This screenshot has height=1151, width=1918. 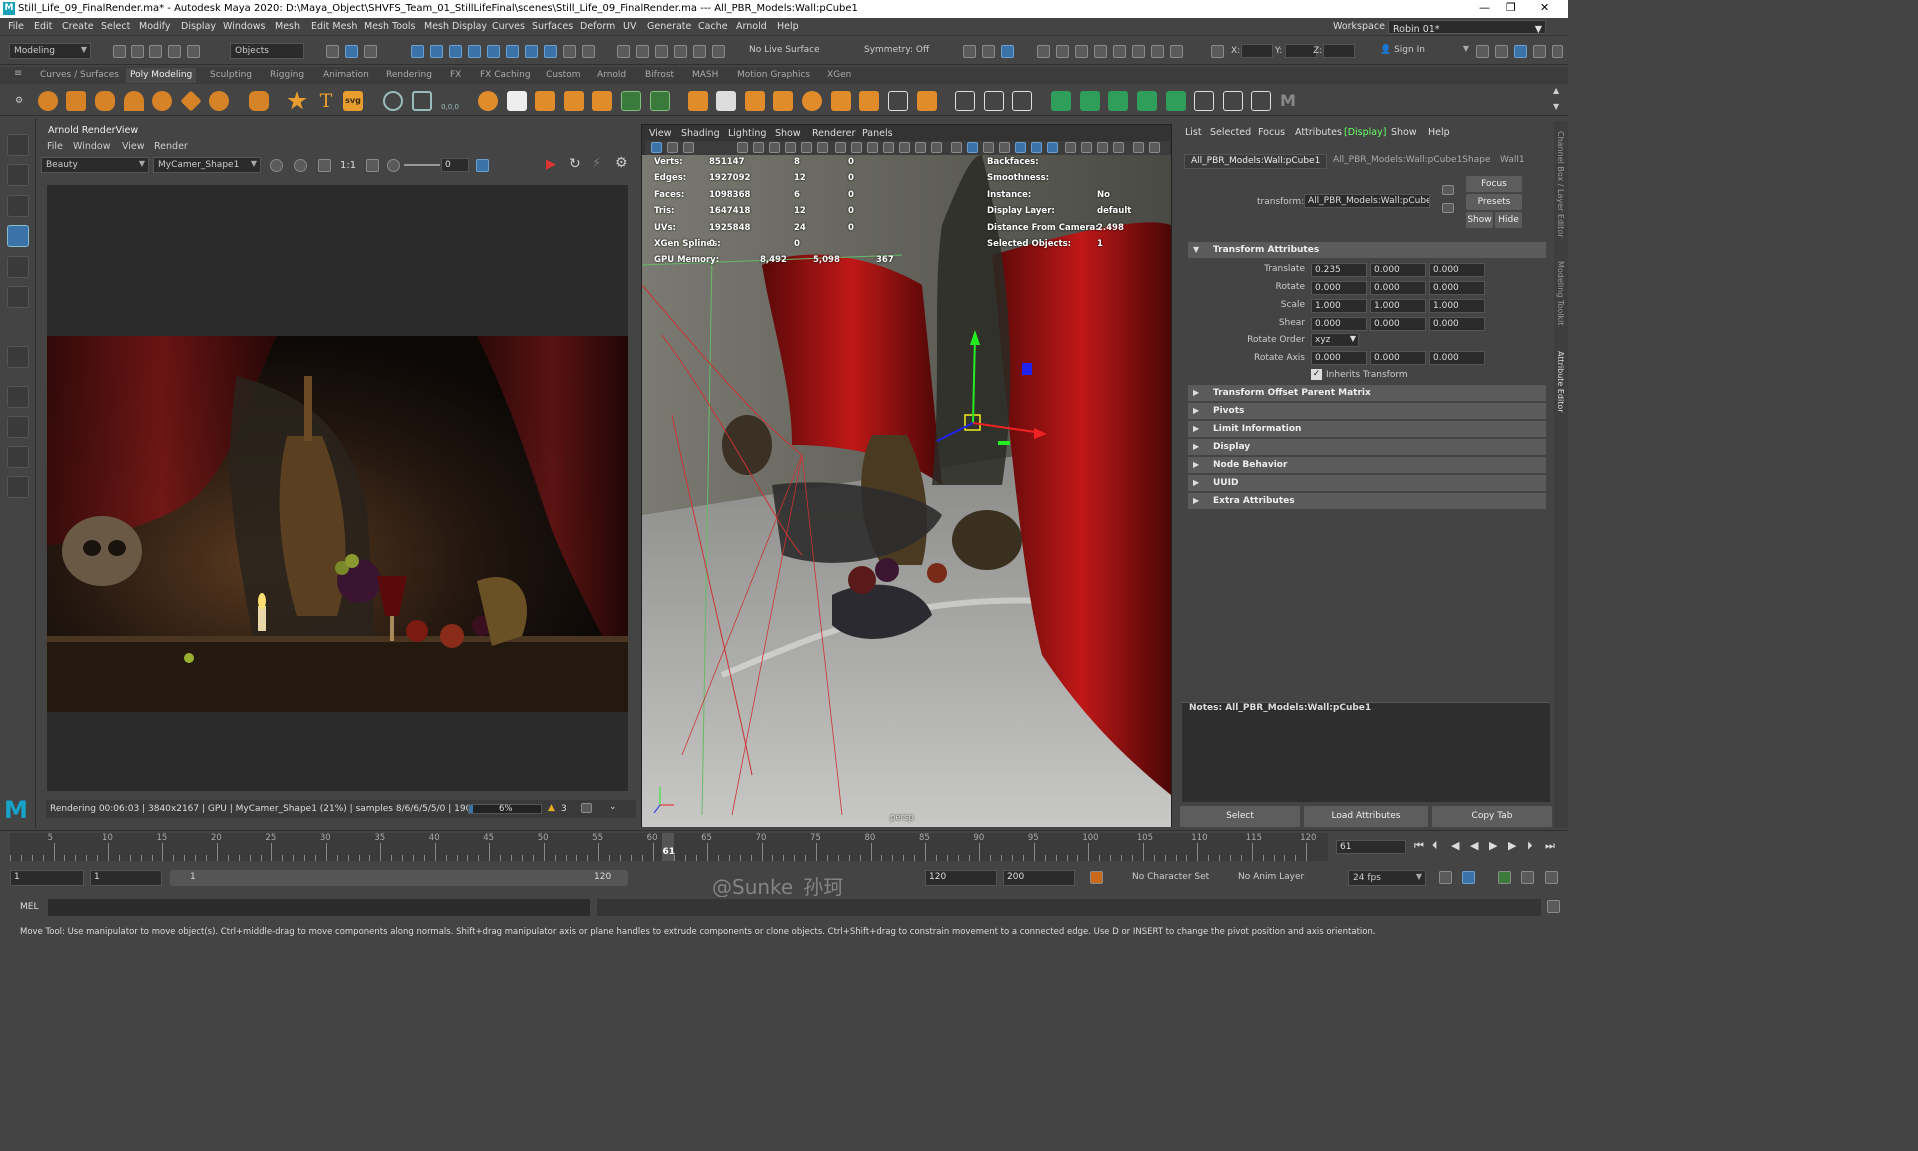 I want to click on step-forward-key-icon: ⏵, so click(x=1530, y=846).